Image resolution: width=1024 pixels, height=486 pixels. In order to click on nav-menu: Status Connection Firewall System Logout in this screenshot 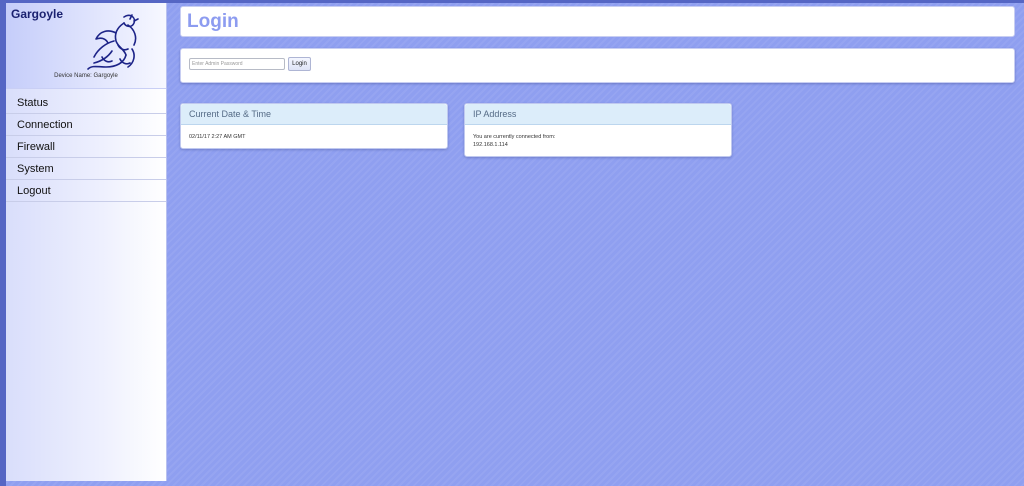, I will do `click(86, 147)`.